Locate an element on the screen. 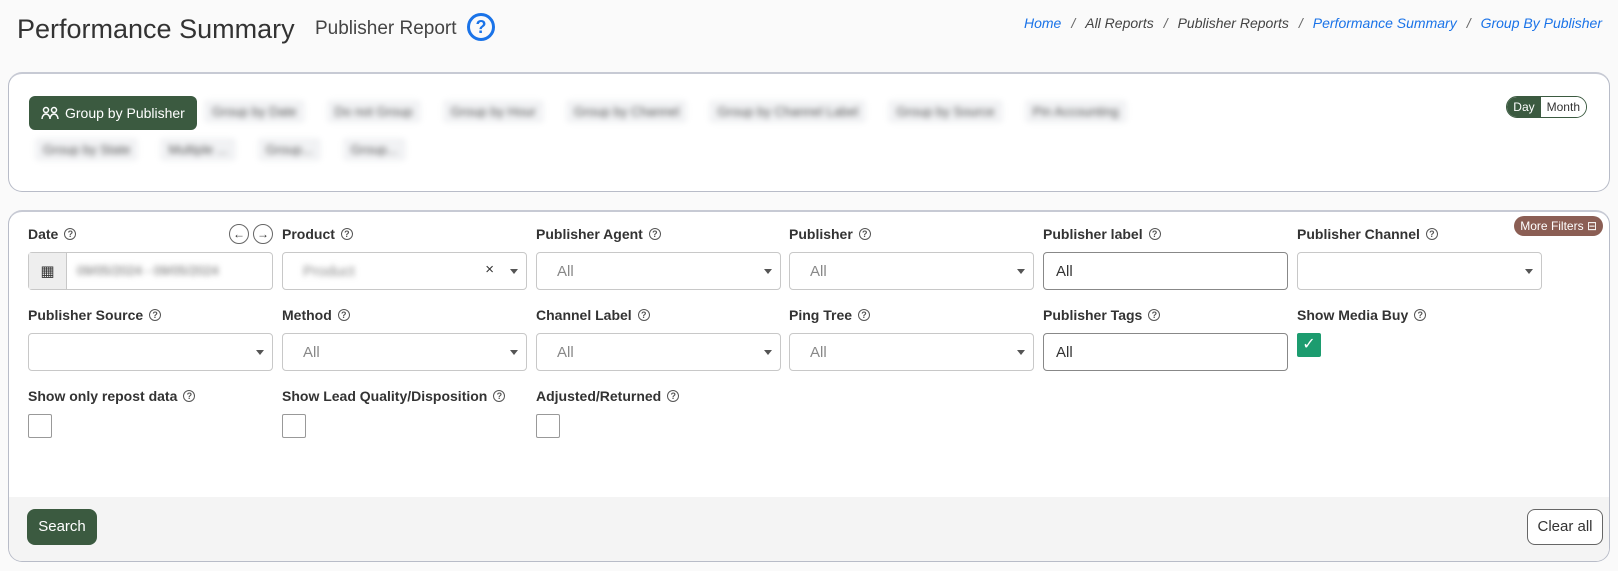 This screenshot has width=1618, height=571. show-lead-quality-checkbox is located at coordinates (294, 426).